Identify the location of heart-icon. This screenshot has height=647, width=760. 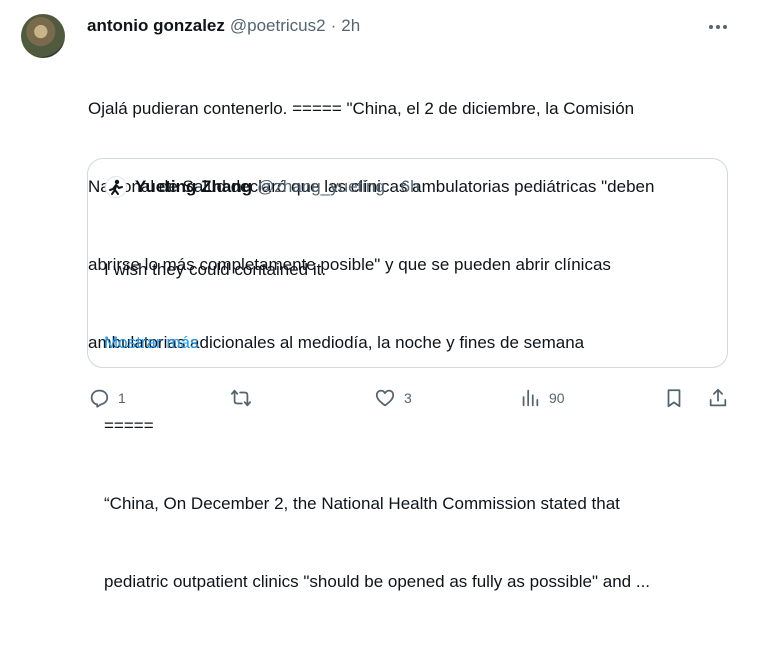
(385, 398).